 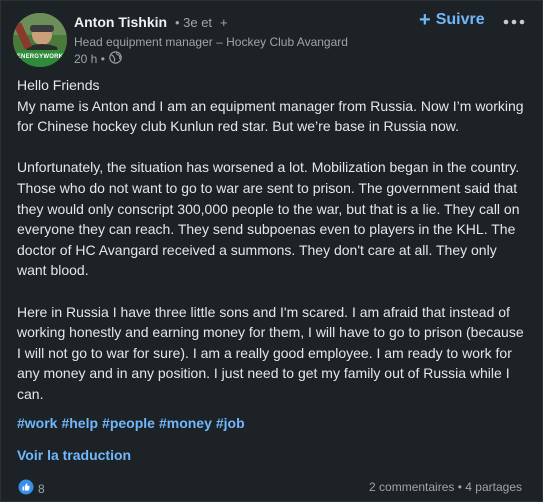 I want to click on avatar-badge: ENERGYWORK, so click(x=40, y=58).